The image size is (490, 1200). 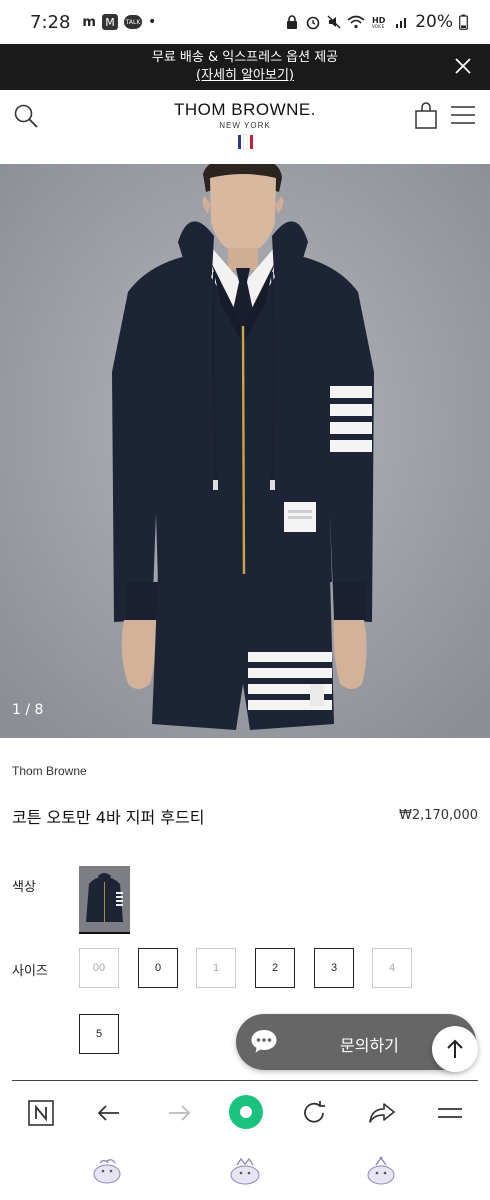 I want to click on size-option-2: 2, so click(x=275, y=968).